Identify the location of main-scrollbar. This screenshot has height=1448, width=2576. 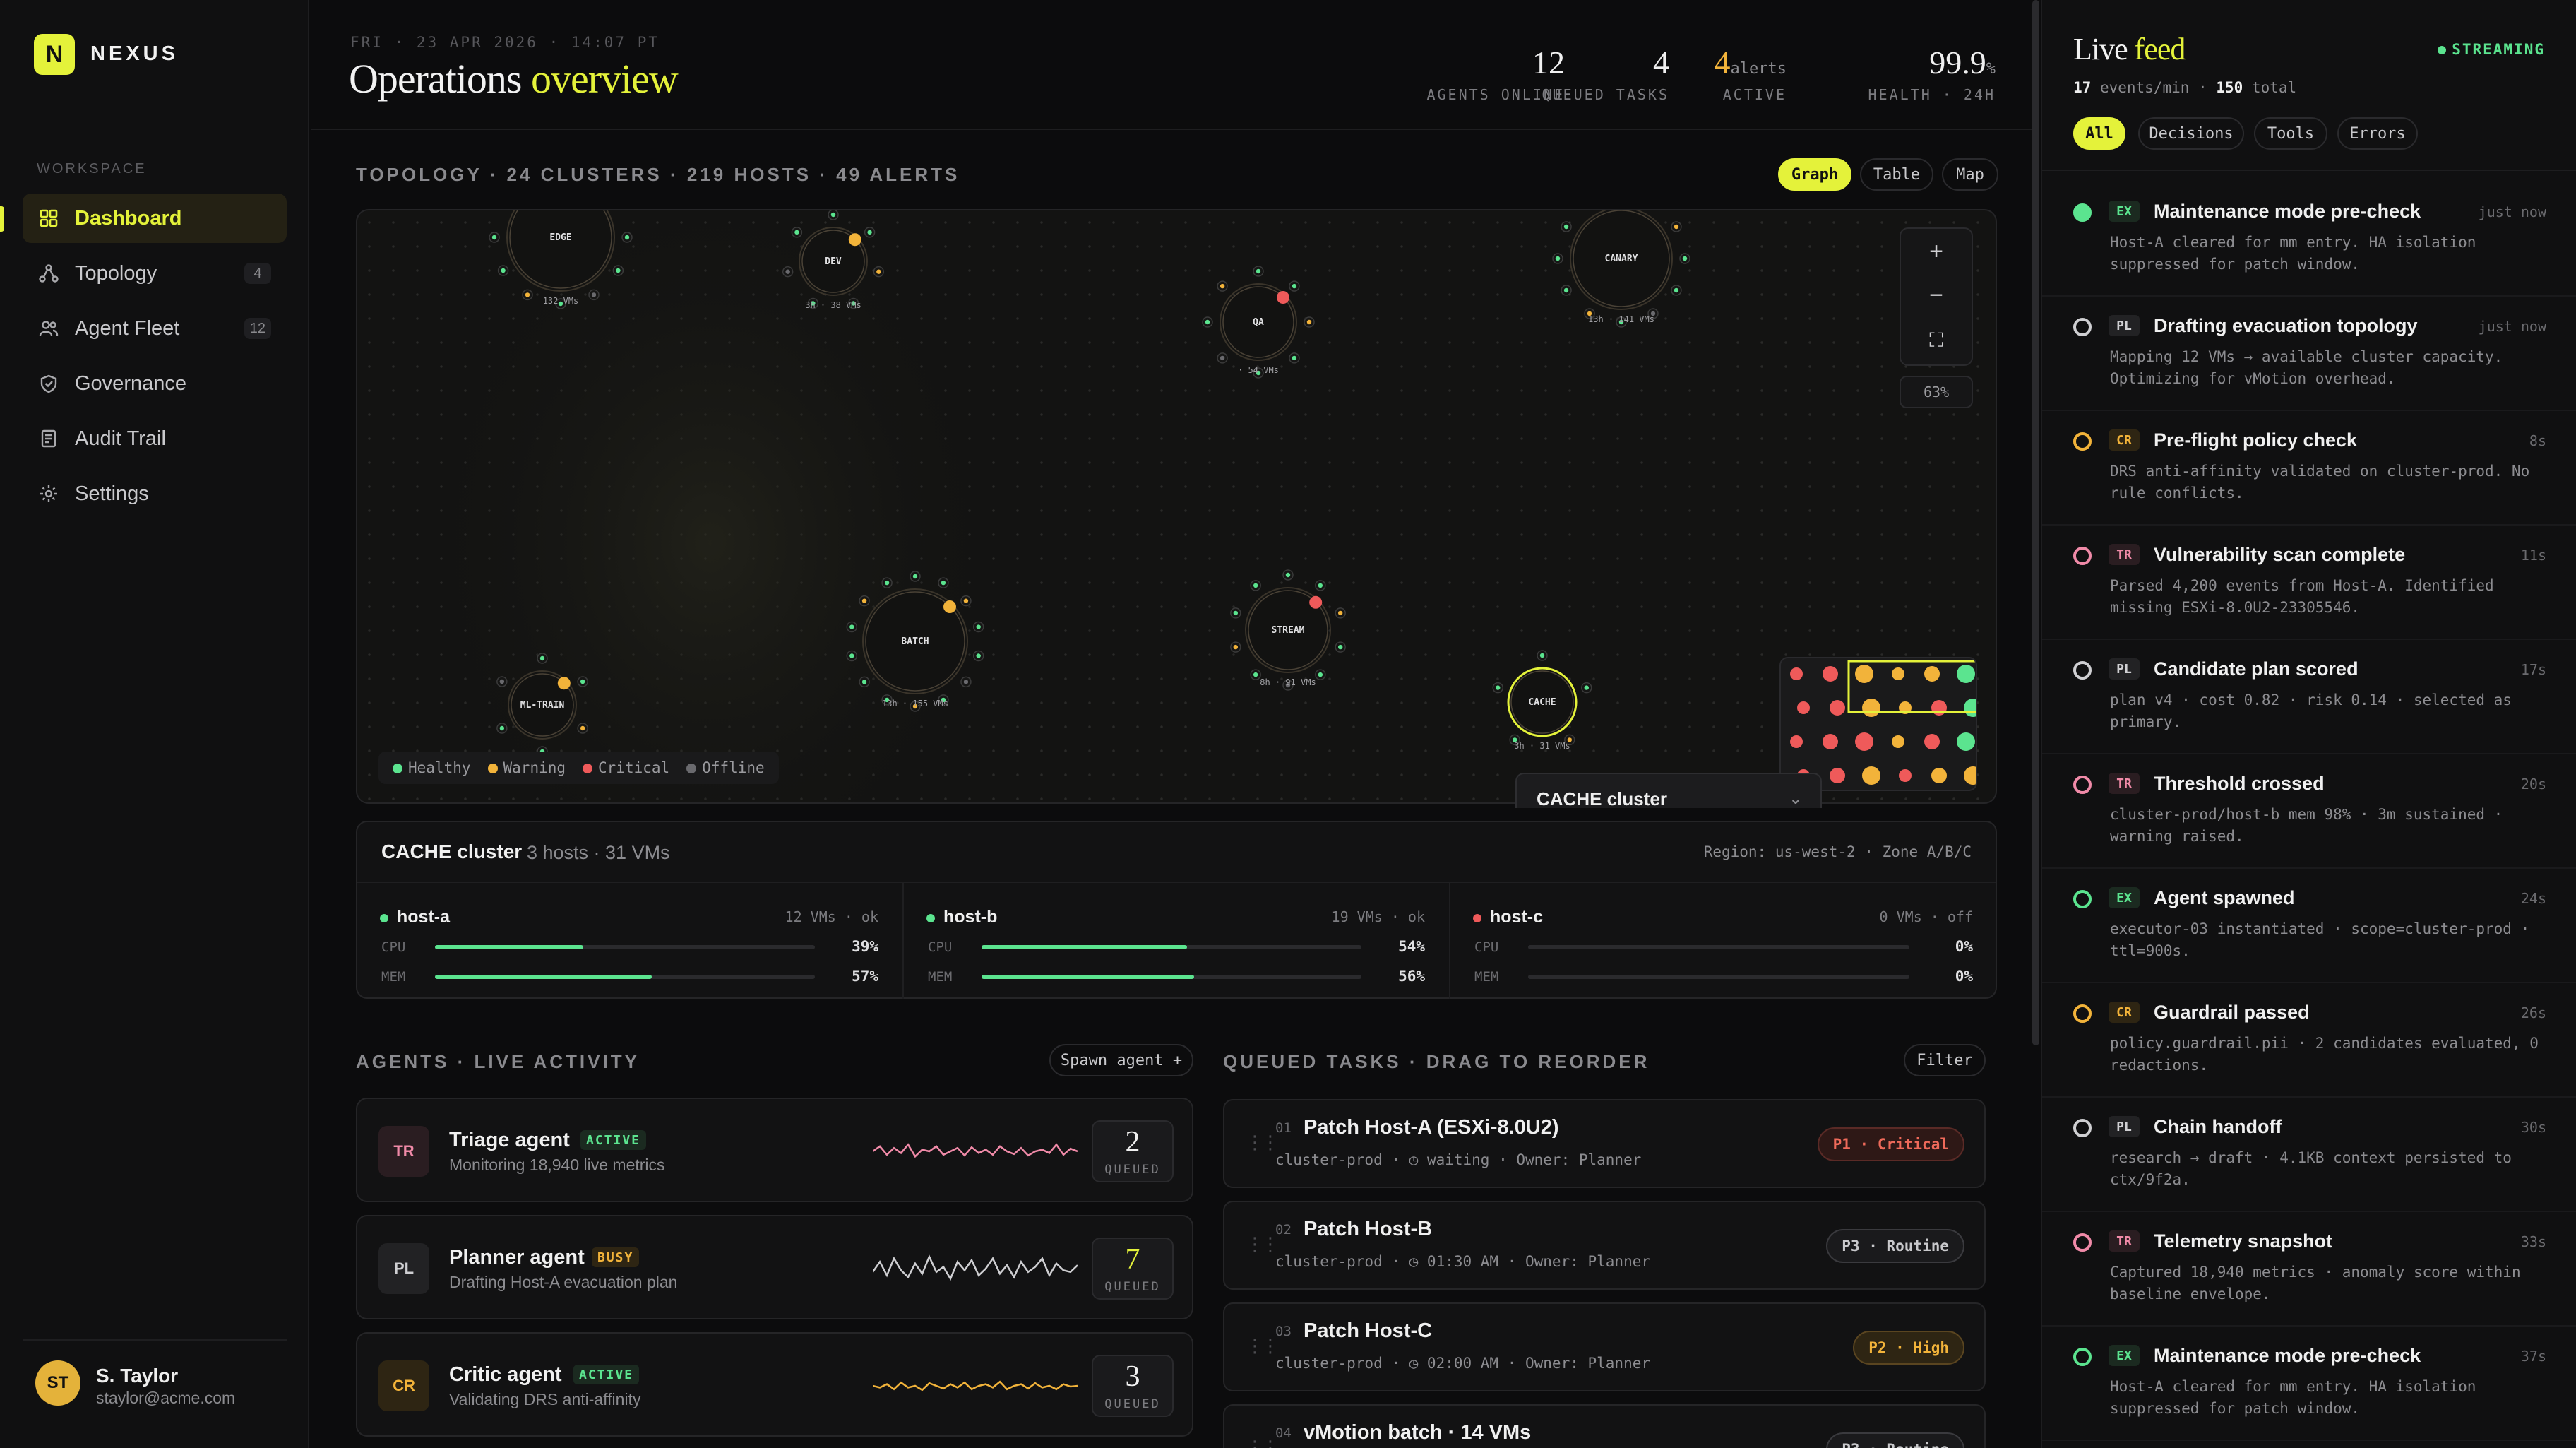
(2035, 522).